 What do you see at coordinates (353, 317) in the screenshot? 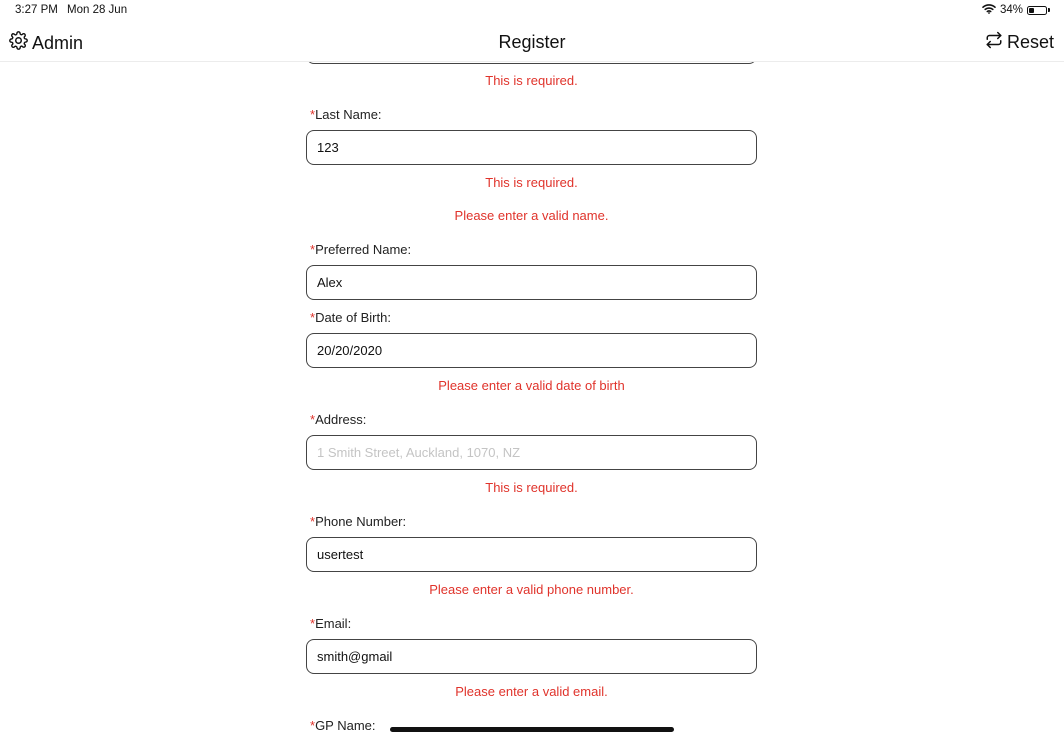
I see `date-of-birth-label-text: Date of Birth:` at bounding box center [353, 317].